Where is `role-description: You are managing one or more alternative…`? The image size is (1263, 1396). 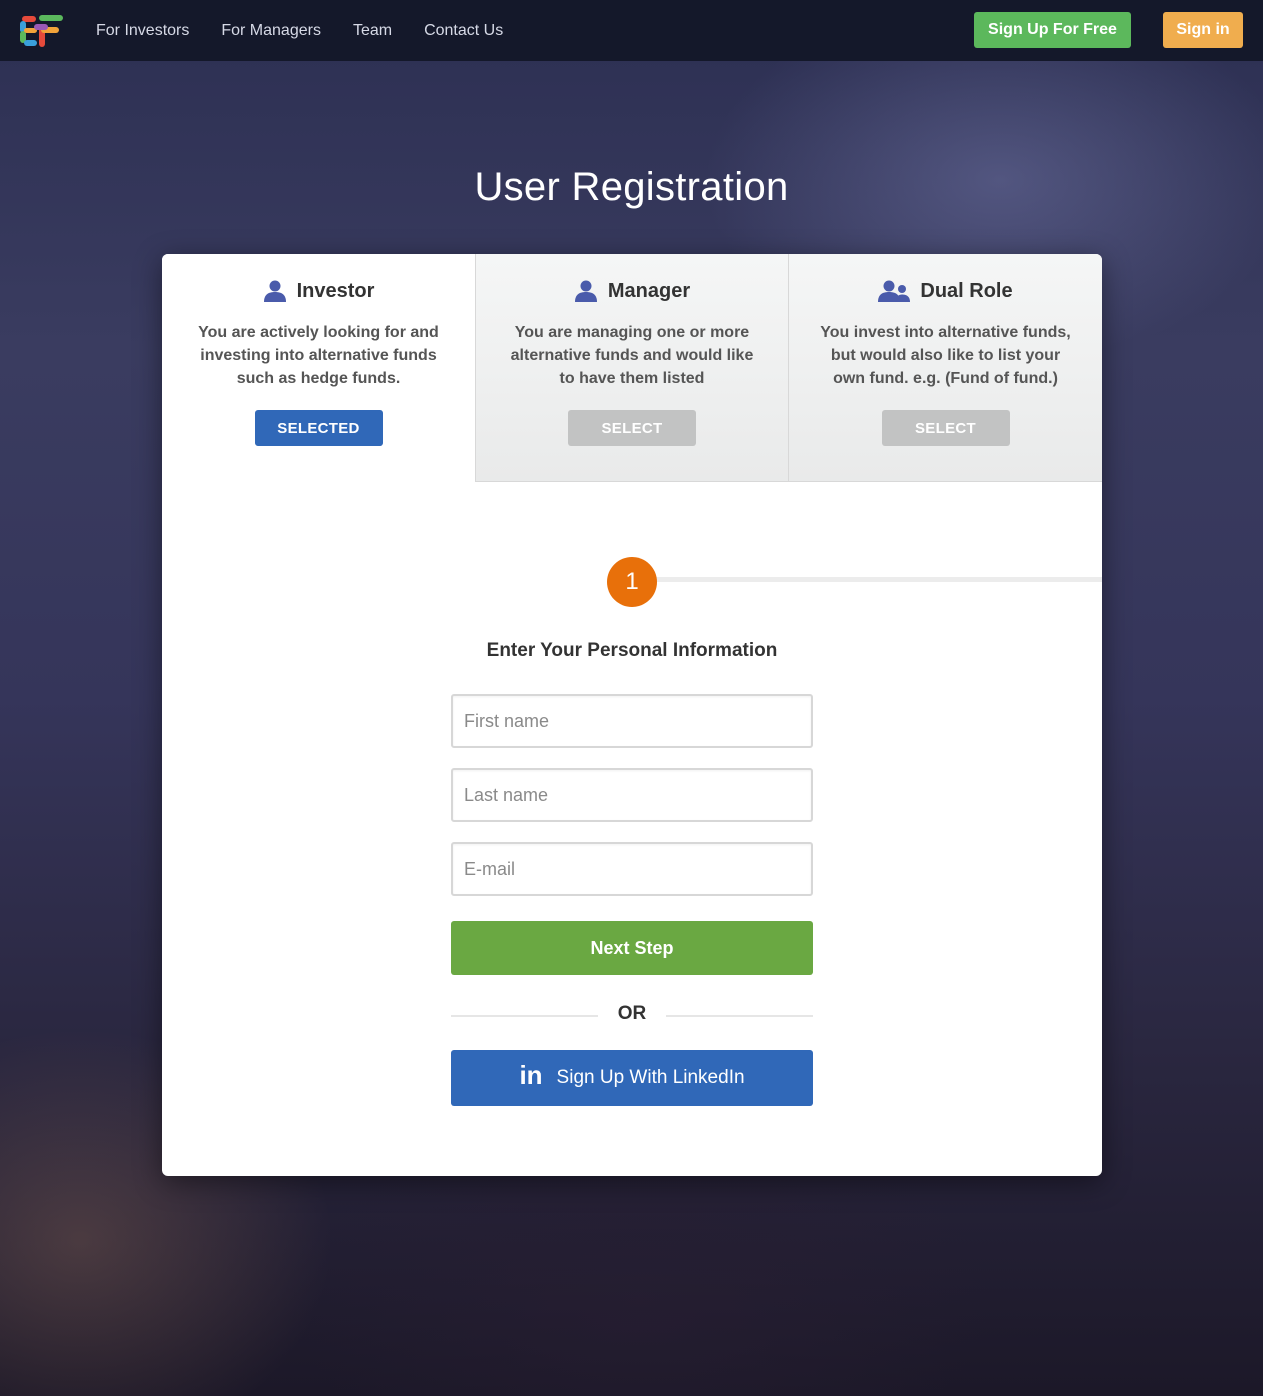 role-description: You are managing one or more alternative… is located at coordinates (632, 355).